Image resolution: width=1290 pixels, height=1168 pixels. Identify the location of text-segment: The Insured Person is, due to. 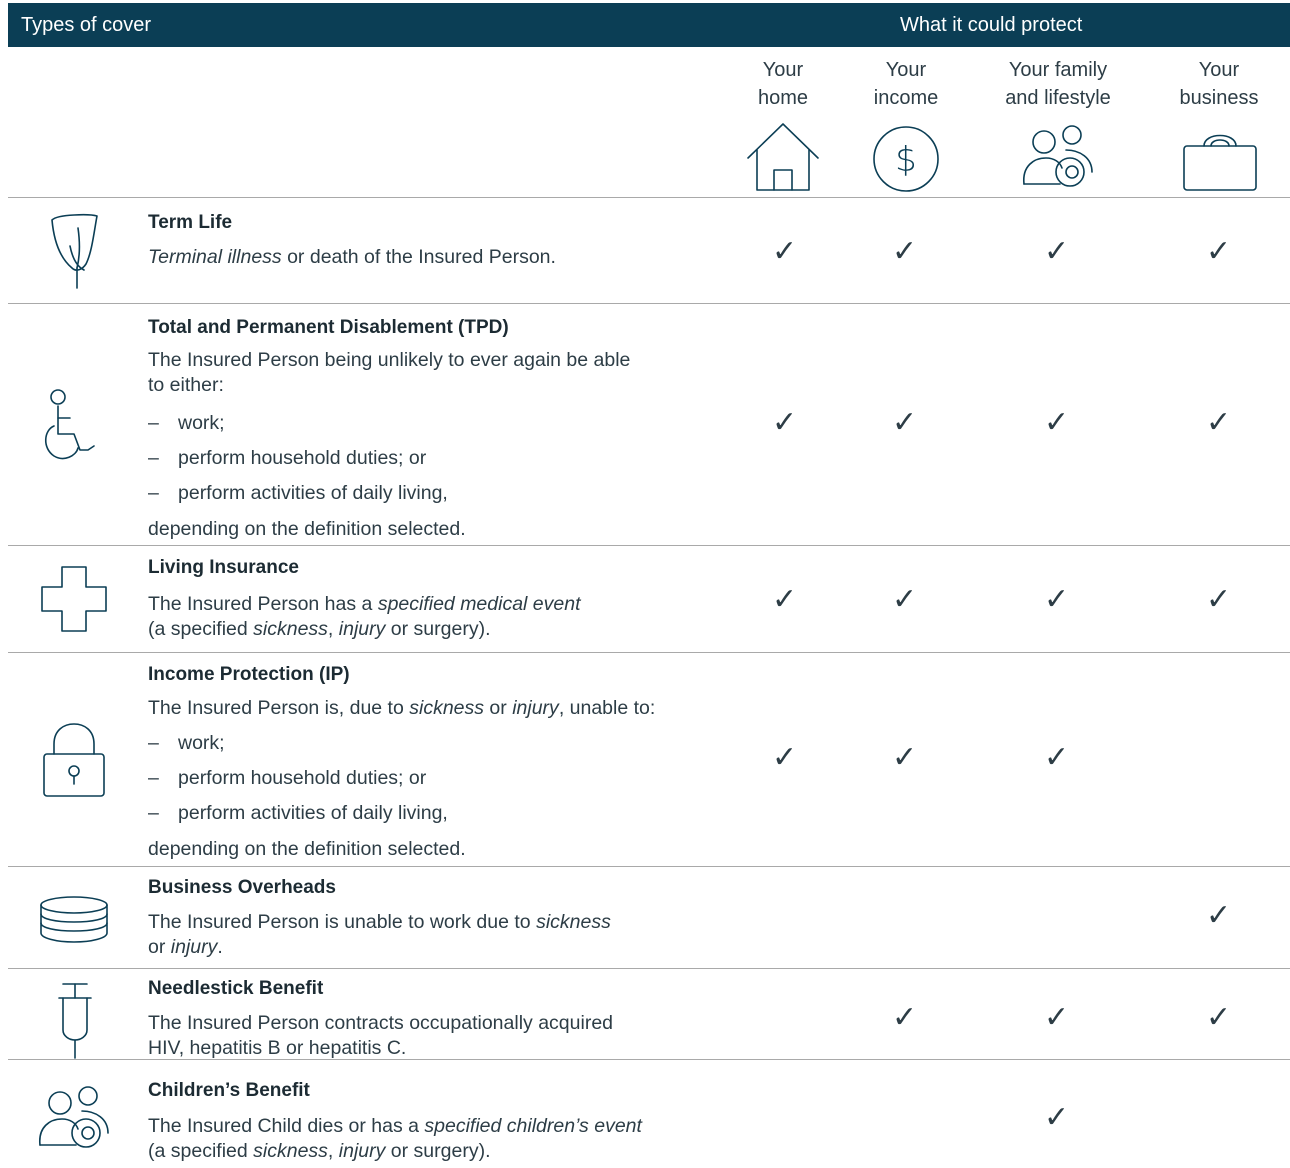
(279, 708).